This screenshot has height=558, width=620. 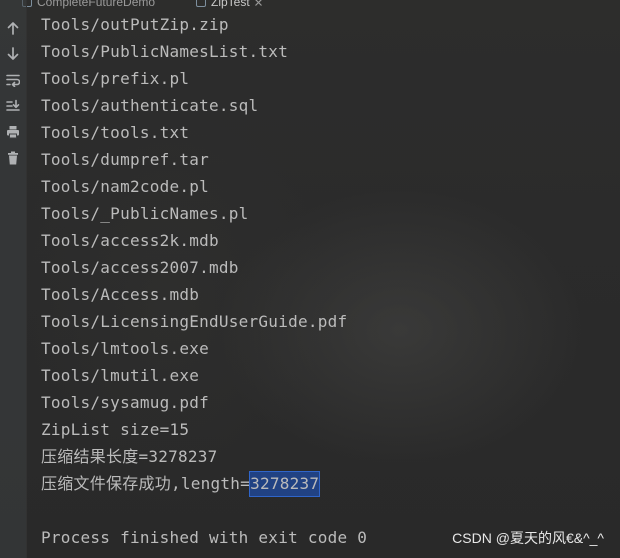 I want to click on tab-ziptest: ZipTest, so click(x=231, y=5).